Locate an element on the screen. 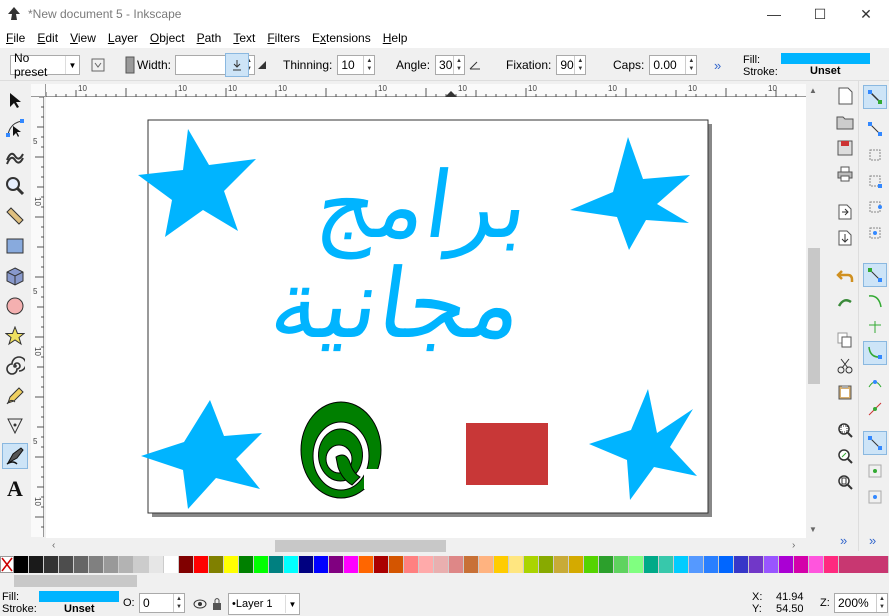 This screenshot has height=616, width=889. caps-spinbox: 0.00 ▲ ▼ is located at coordinates (673, 65).